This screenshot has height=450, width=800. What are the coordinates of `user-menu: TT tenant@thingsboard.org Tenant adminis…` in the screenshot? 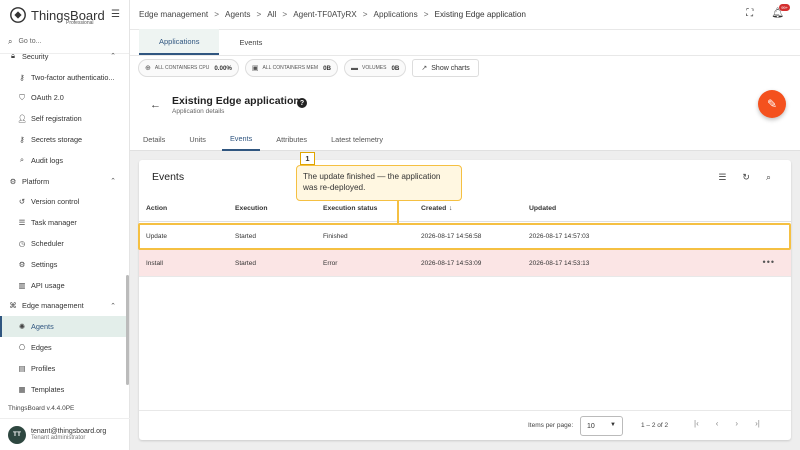 It's located at (65, 434).